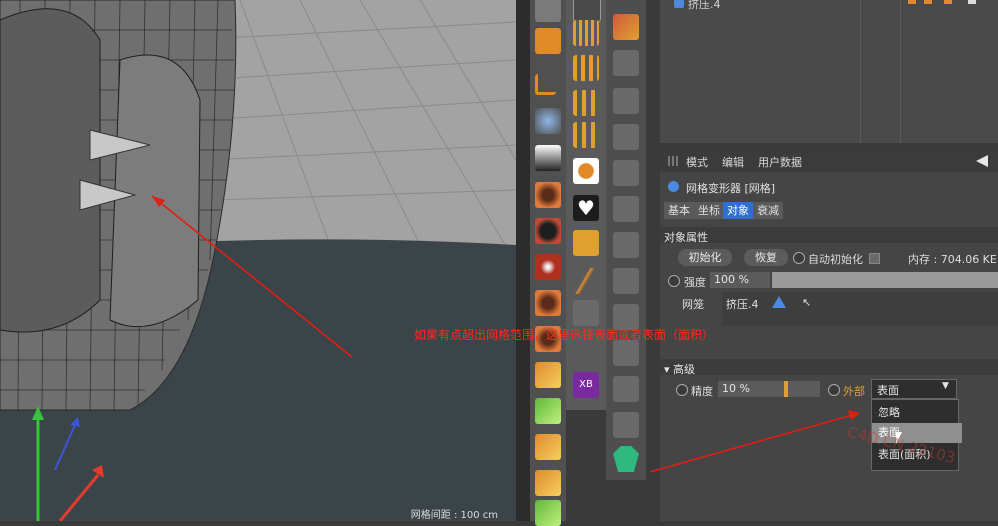 The height and width of the screenshot is (526, 998). I want to click on cube-wire-icon, so click(548, 11).